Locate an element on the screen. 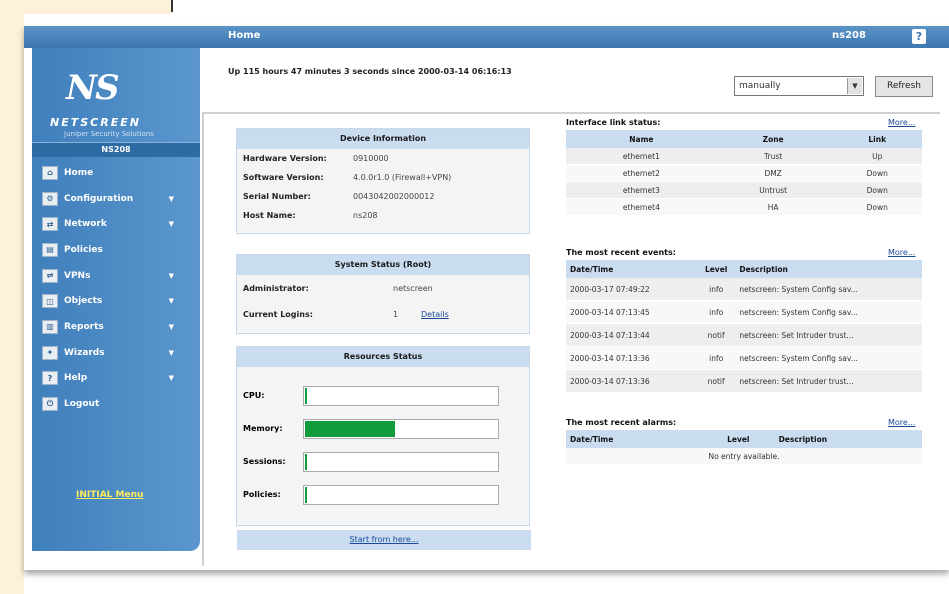 This screenshot has height=594, width=949. logins-value: 1 is located at coordinates (396, 314).